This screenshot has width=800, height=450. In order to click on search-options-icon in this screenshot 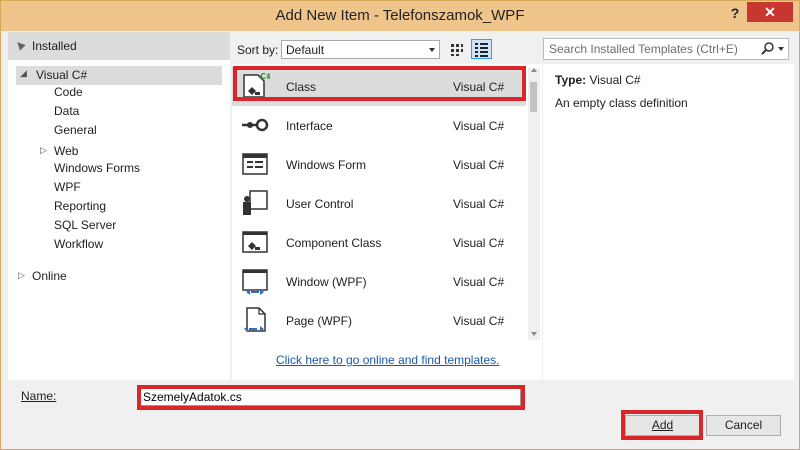, I will do `click(781, 49)`.